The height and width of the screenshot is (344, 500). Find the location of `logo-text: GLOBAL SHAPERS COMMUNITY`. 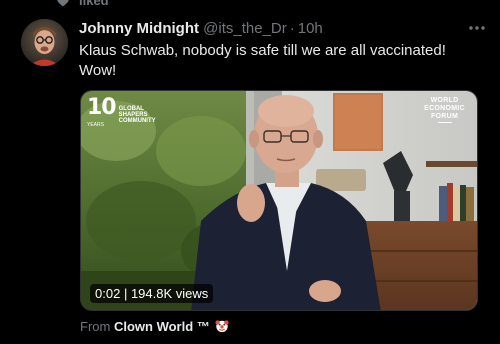

logo-text: GLOBAL SHAPERS COMMUNITY is located at coordinates (137, 115).